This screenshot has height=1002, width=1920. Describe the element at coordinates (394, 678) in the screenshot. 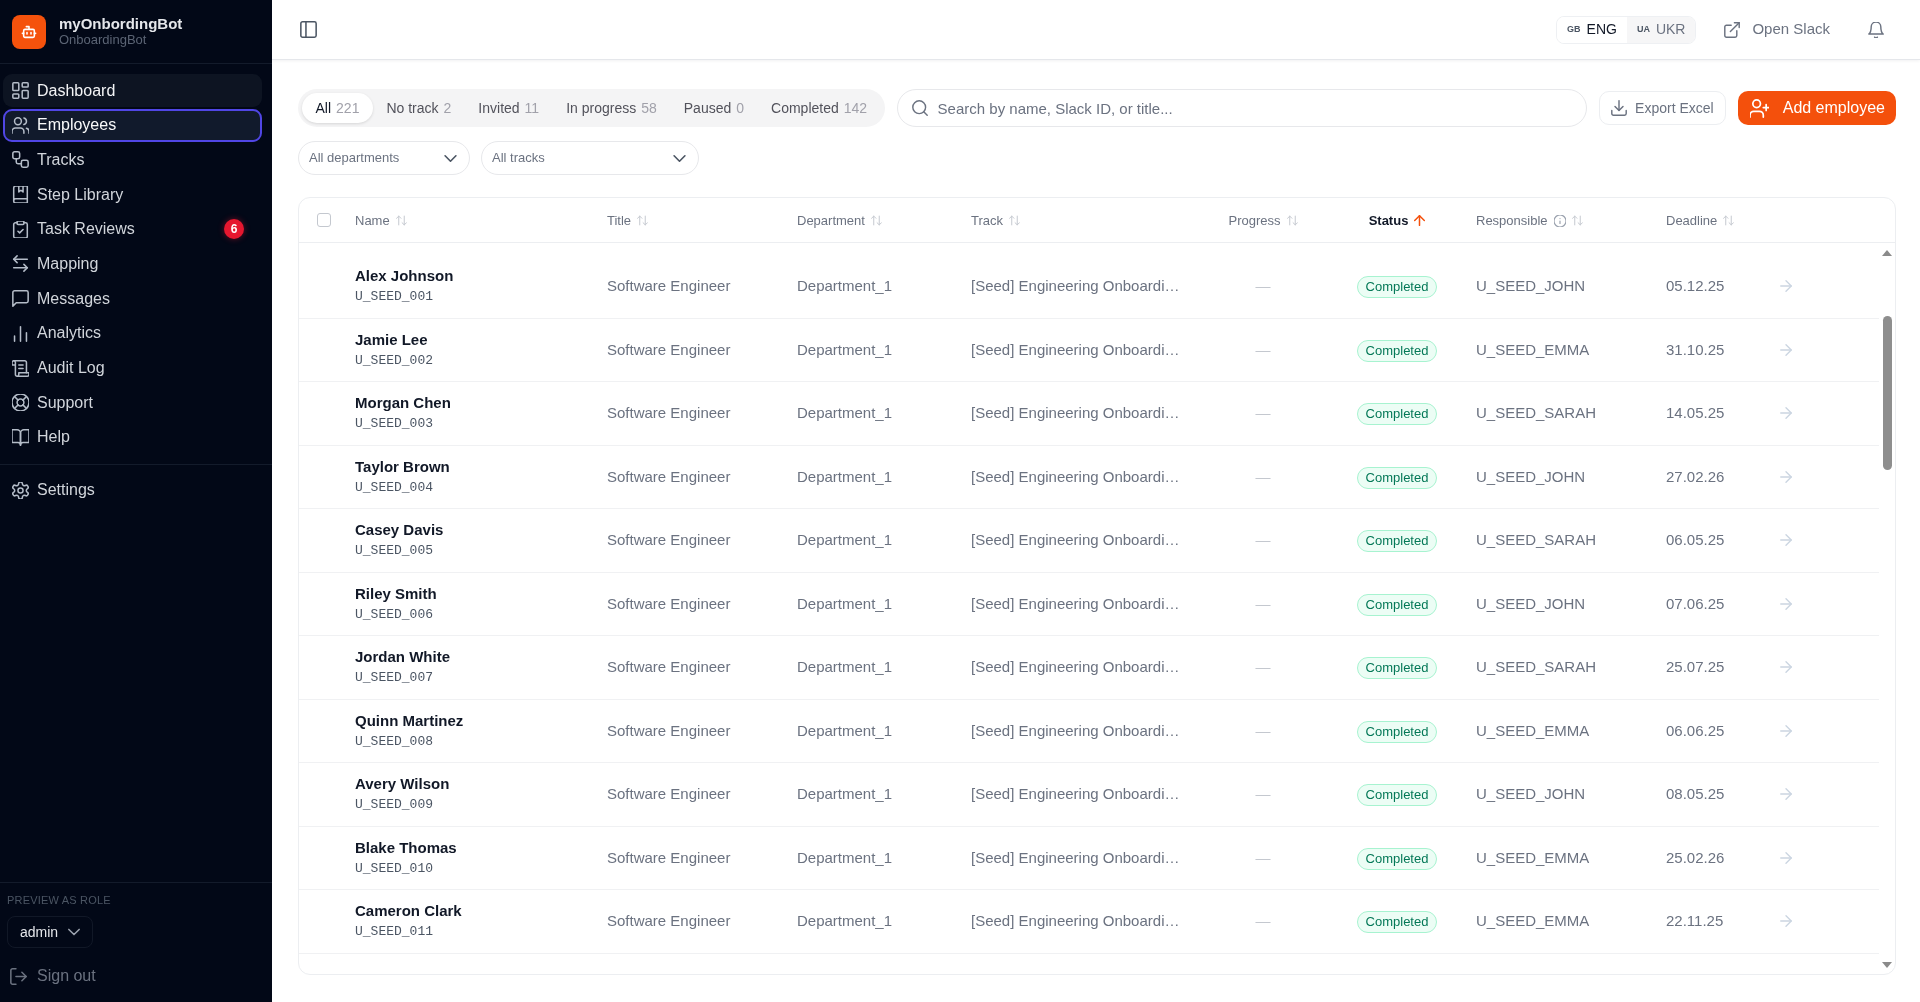

I see `slack-id: U_SEED_007` at that location.